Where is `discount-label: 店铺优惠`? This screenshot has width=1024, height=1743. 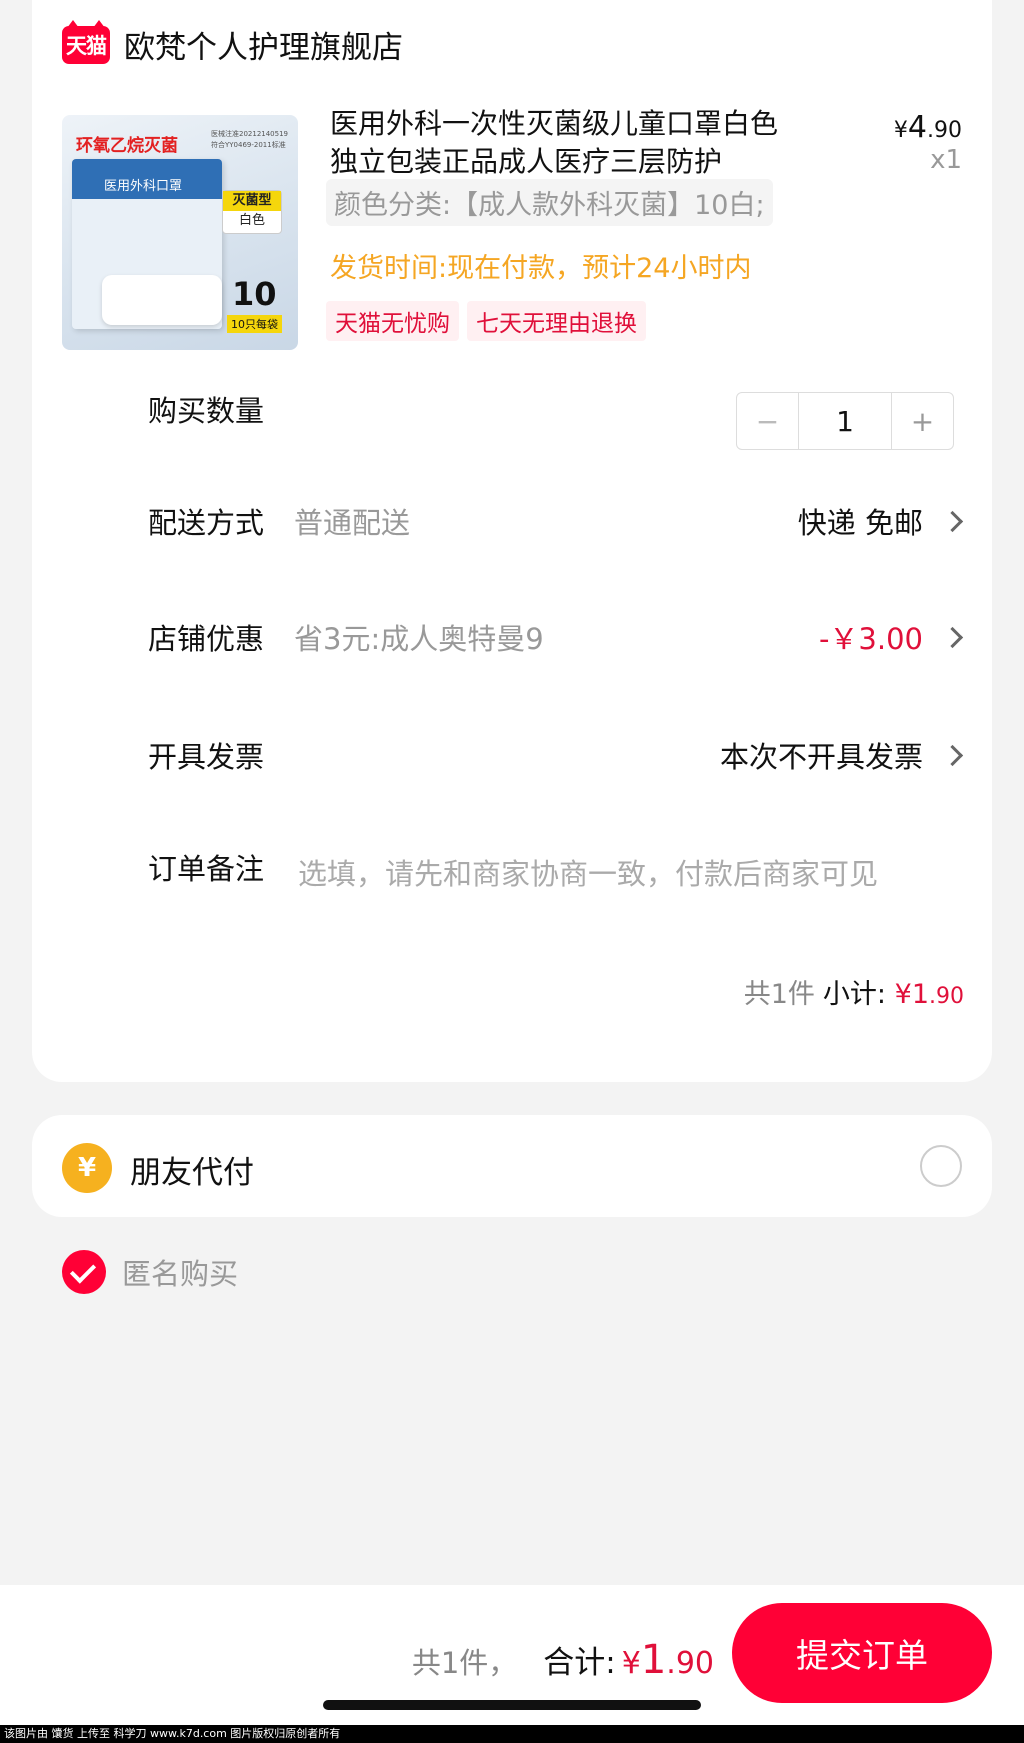 discount-label: 店铺优惠 is located at coordinates (206, 639).